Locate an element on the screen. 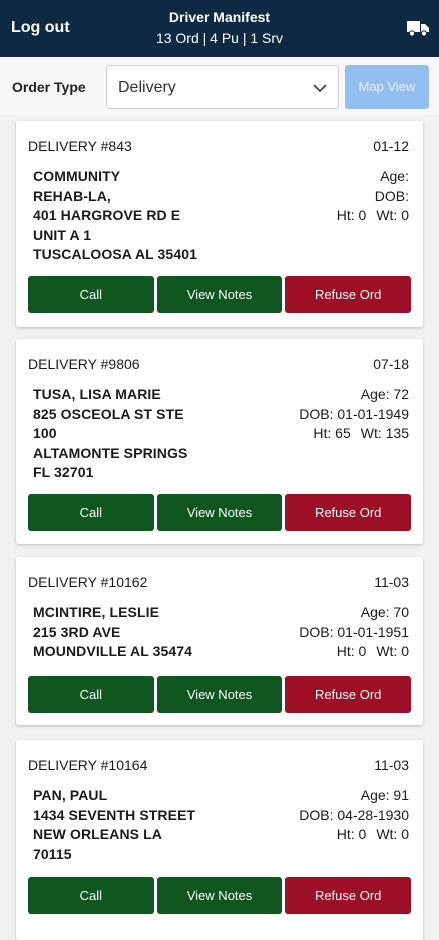 The image size is (439, 940). truck-icon is located at coordinates (418, 28).